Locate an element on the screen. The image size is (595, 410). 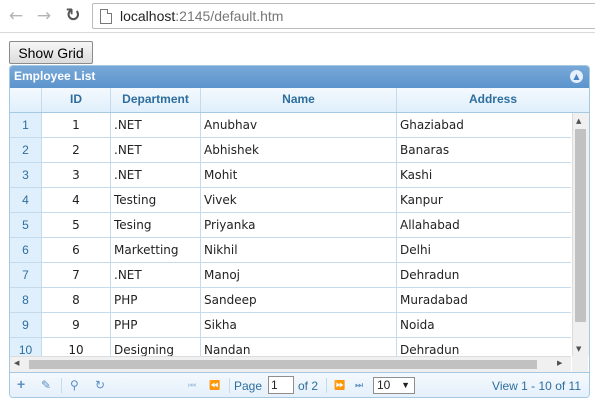
cell-name: Abhishek is located at coordinates (299, 150).